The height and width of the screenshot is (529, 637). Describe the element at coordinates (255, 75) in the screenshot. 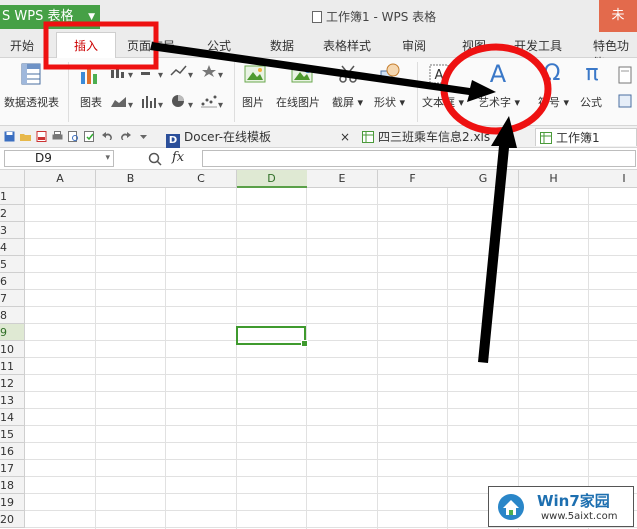

I see `picture-button` at that location.